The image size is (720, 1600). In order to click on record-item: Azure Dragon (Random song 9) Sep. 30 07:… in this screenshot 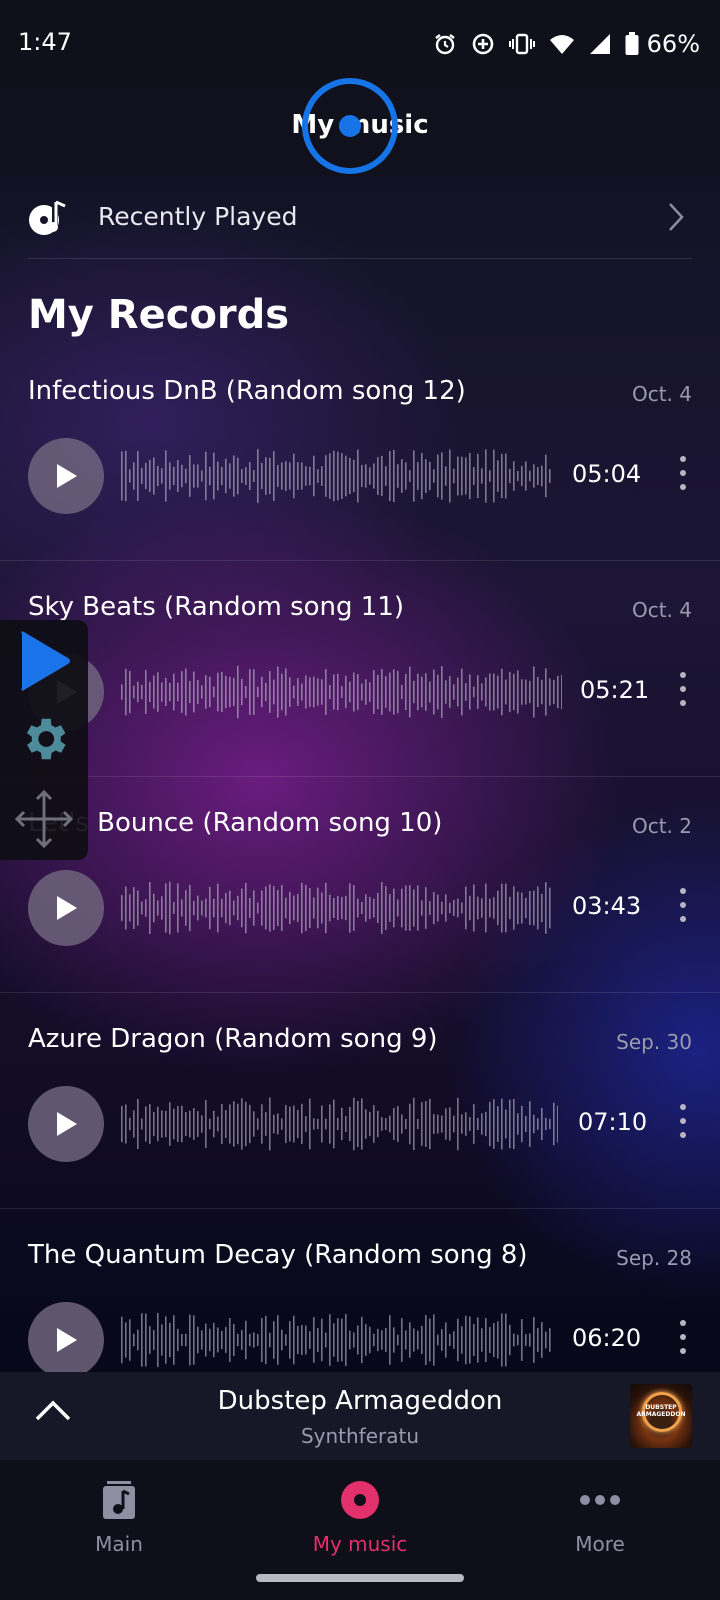, I will do `click(360, 1112)`.